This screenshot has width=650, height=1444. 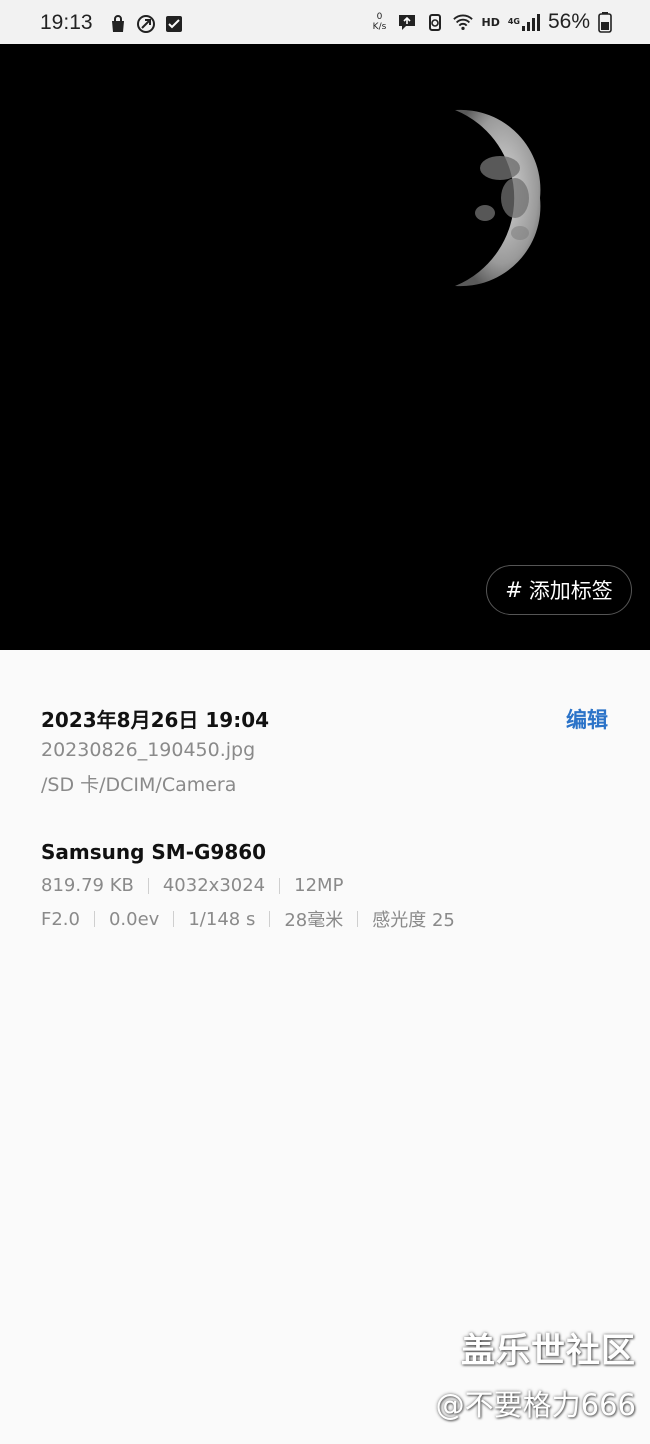 What do you see at coordinates (535, 1405) in the screenshot?
I see `watermark-author: @不要格力666` at bounding box center [535, 1405].